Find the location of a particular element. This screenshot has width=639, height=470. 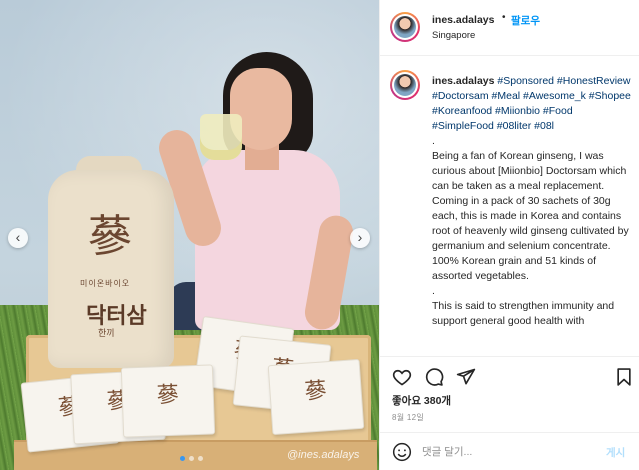

drink-glass is located at coordinates (221, 137).